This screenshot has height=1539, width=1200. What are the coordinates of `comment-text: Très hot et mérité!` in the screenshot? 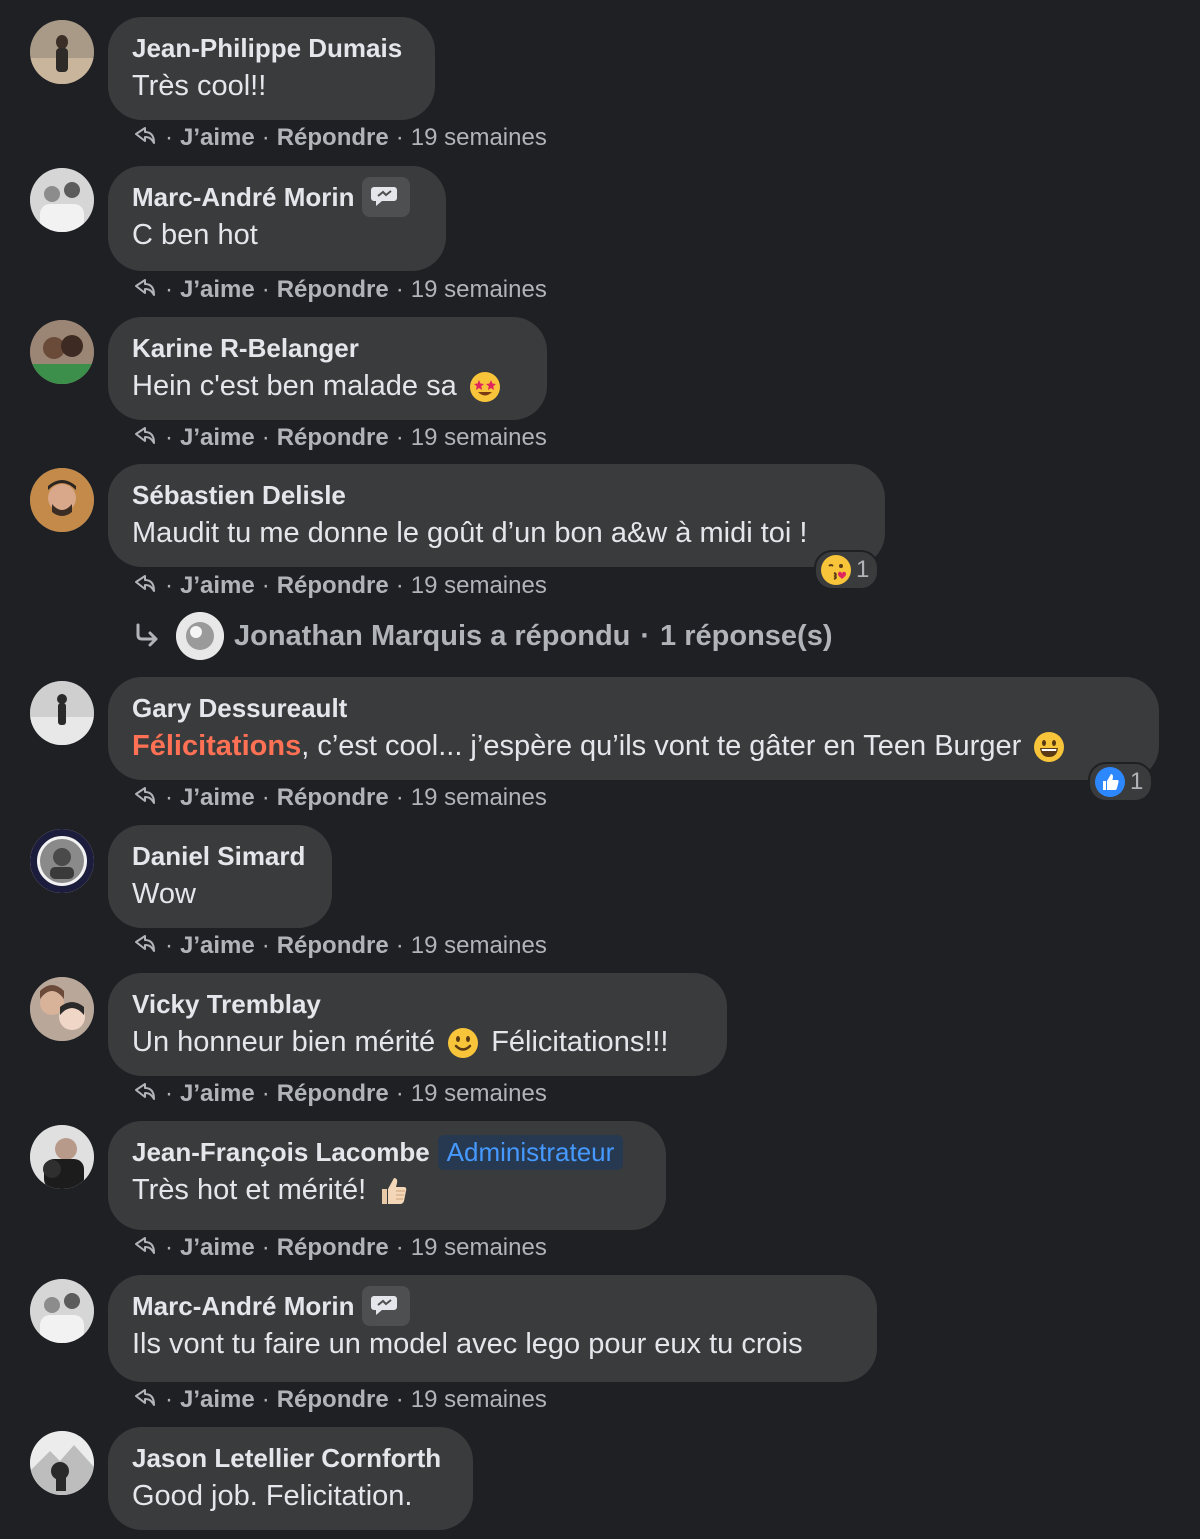 It's located at (387, 1190).